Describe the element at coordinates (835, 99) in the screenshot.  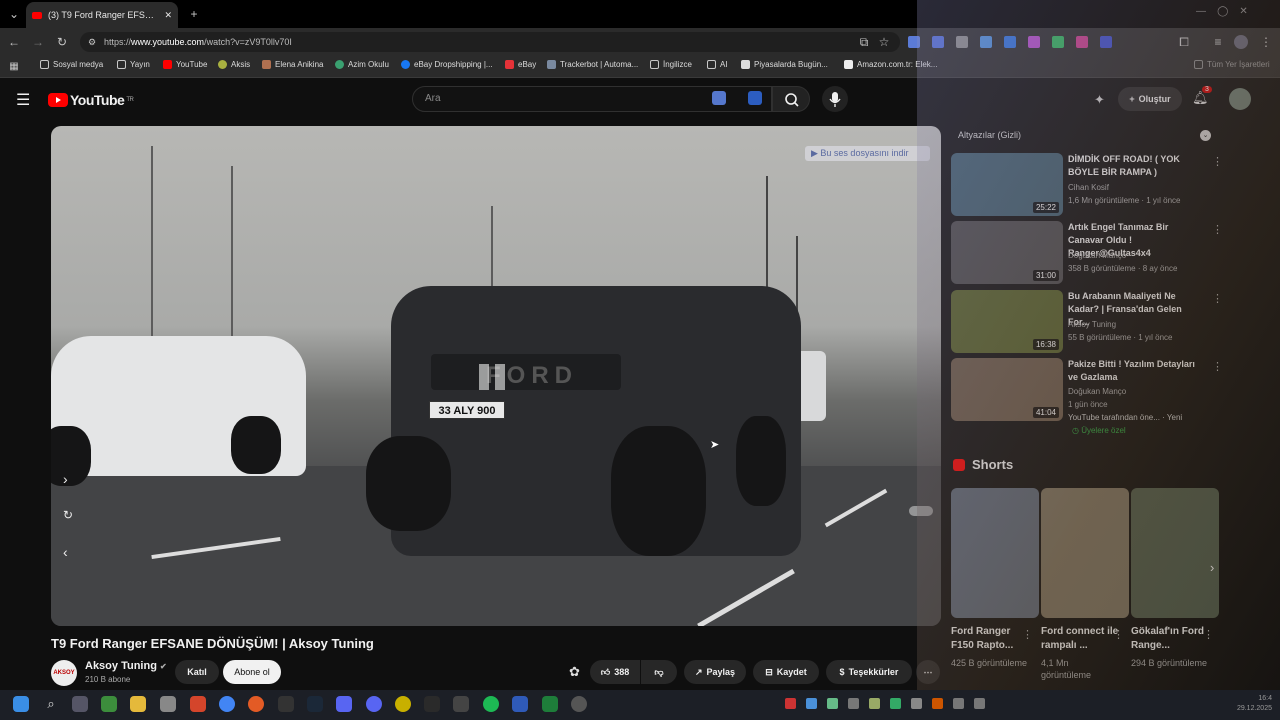
I see `voice-search-button` at that location.